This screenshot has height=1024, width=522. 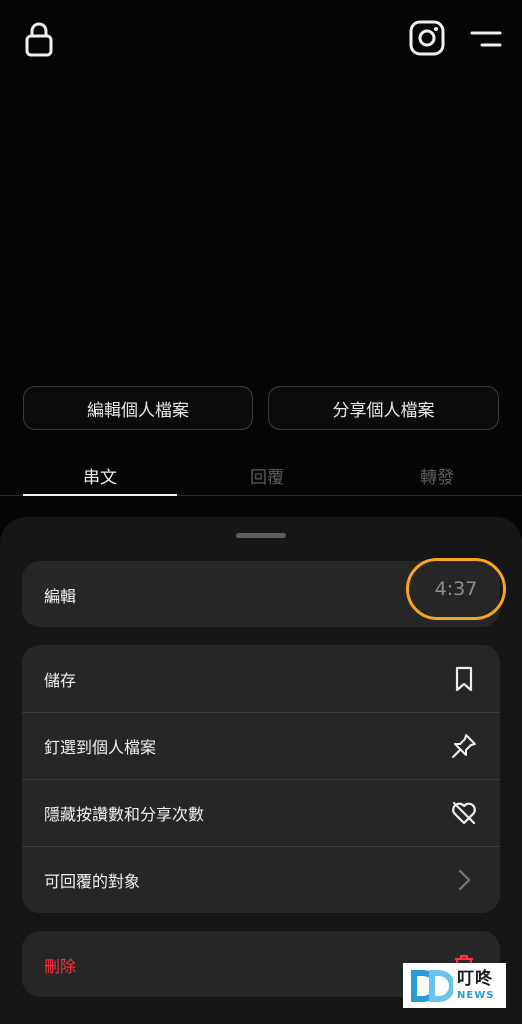 What do you see at coordinates (100, 475) in the screenshot?
I see `tab-threads: 串文` at bounding box center [100, 475].